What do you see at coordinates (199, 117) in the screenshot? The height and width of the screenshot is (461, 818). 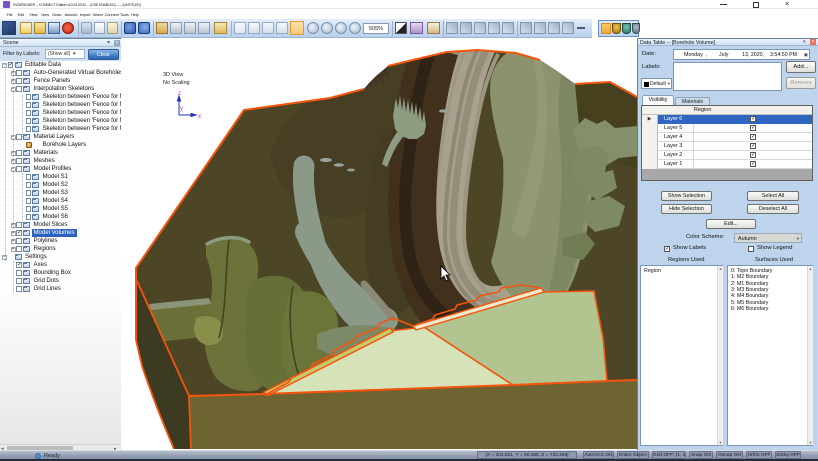 I see `svg-text: x` at bounding box center [199, 117].